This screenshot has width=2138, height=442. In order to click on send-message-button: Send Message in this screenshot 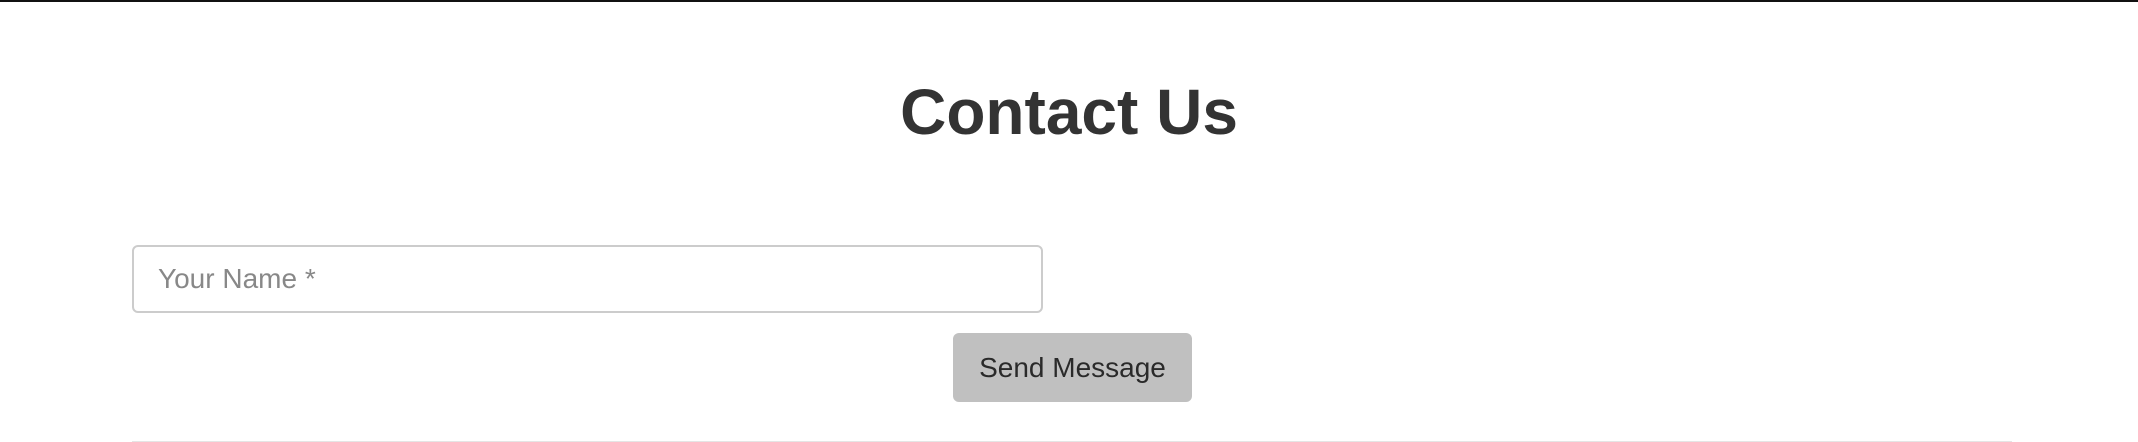, I will do `click(1072, 367)`.